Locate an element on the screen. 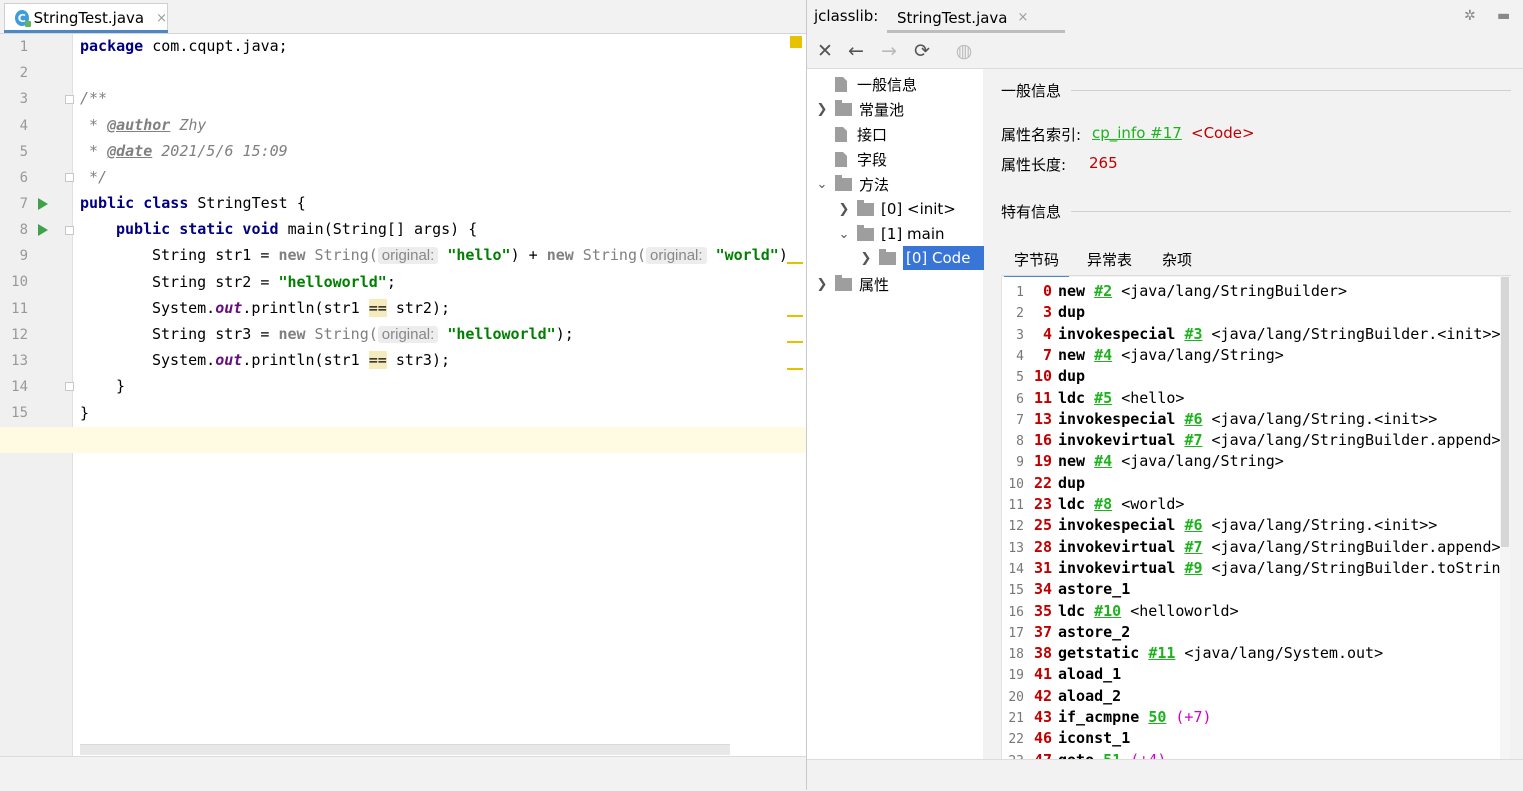  bytecode-row: 18 38 getstatic #11 <java/lang/System.out> is located at coordinates (1192, 654).